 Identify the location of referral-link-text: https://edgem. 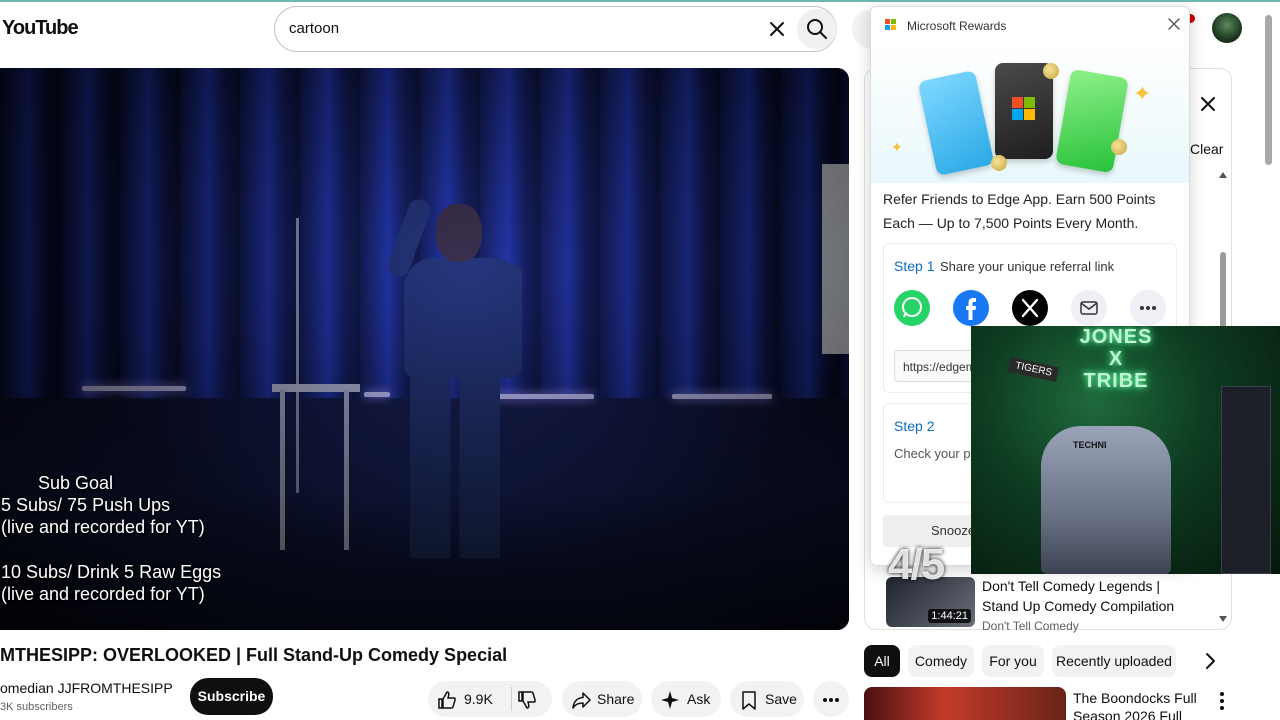
(939, 367).